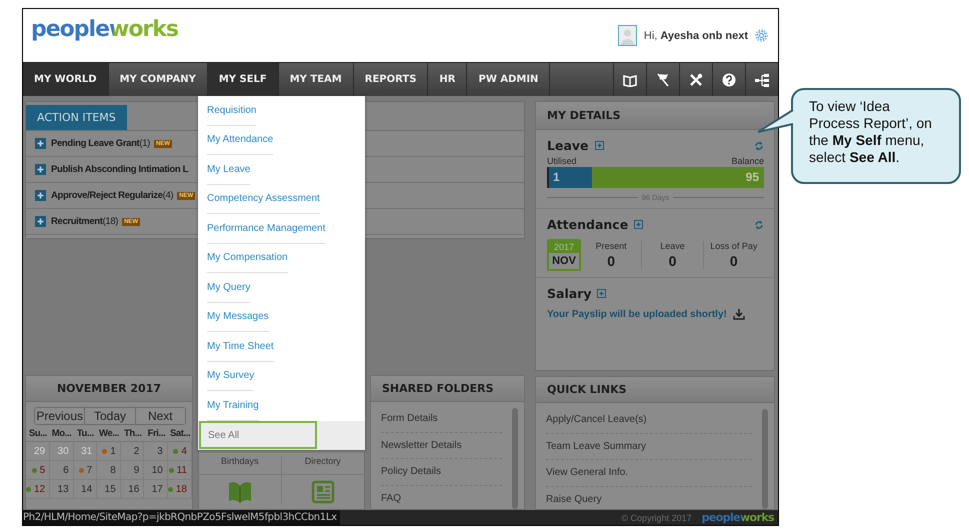 The height and width of the screenshot is (532, 969). I want to click on logo: peopleworks, so click(104, 29).